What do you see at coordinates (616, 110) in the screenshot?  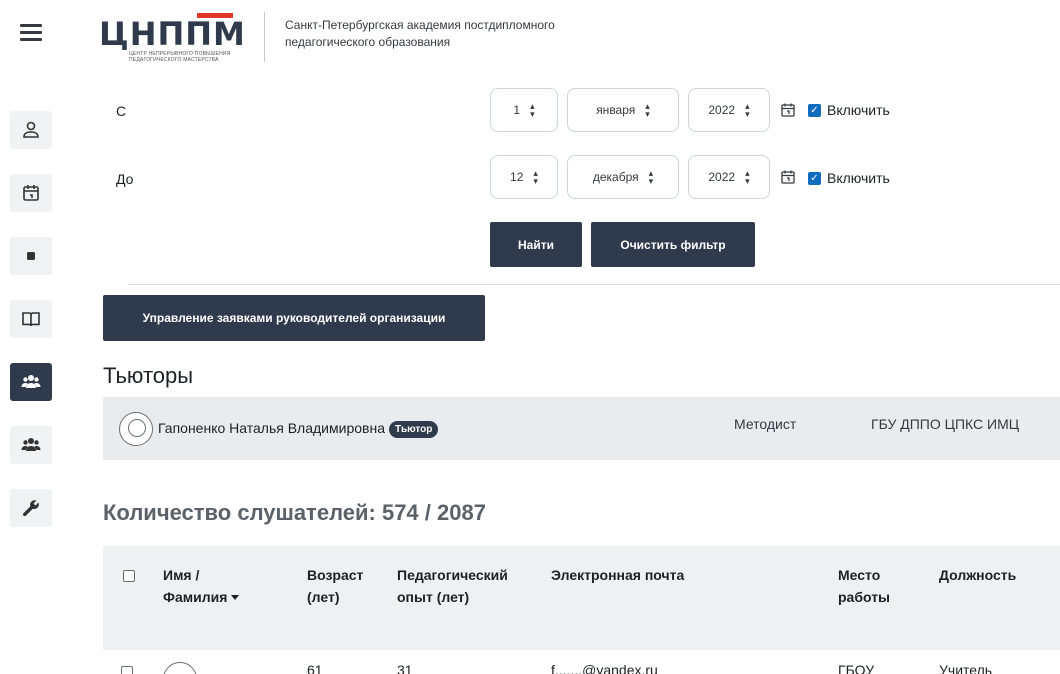 I see `date-from-month-value: января` at bounding box center [616, 110].